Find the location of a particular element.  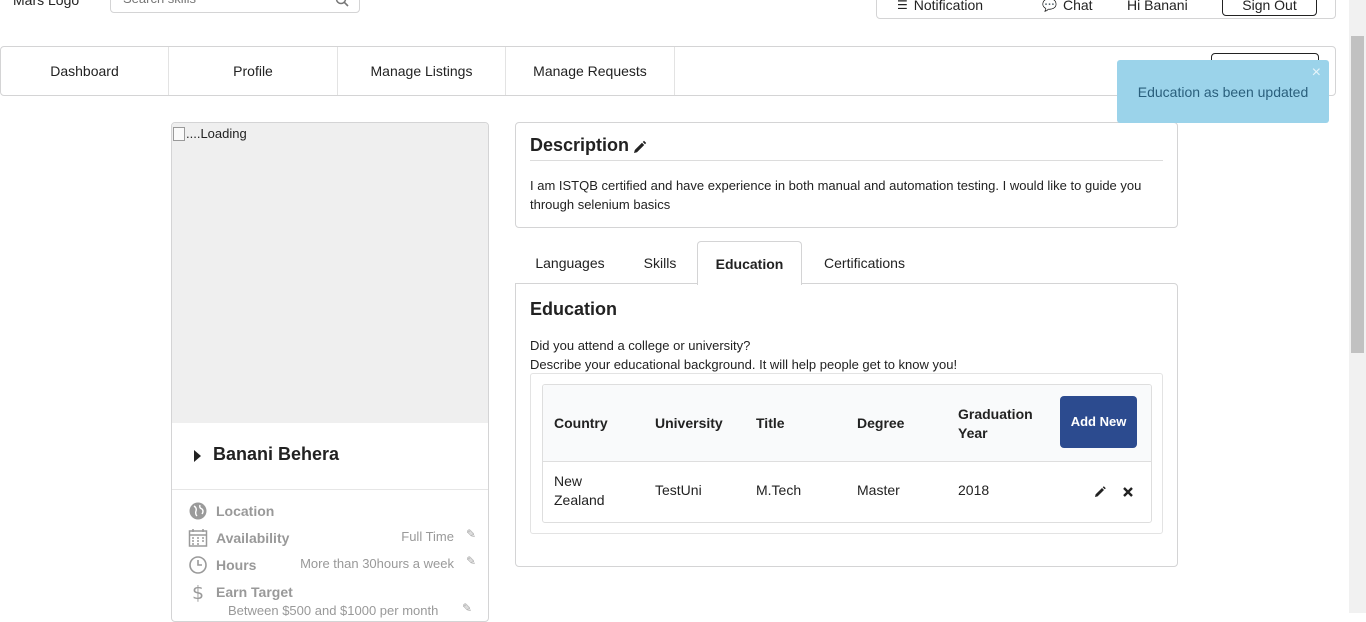

column-header-country: Country is located at coordinates (581, 423).